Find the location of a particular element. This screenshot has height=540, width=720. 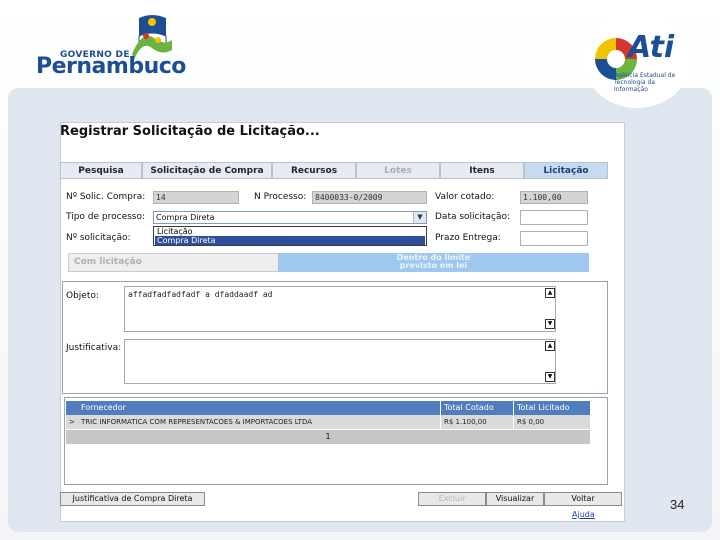

chevron-down-icon: ▼ is located at coordinates (419, 217).